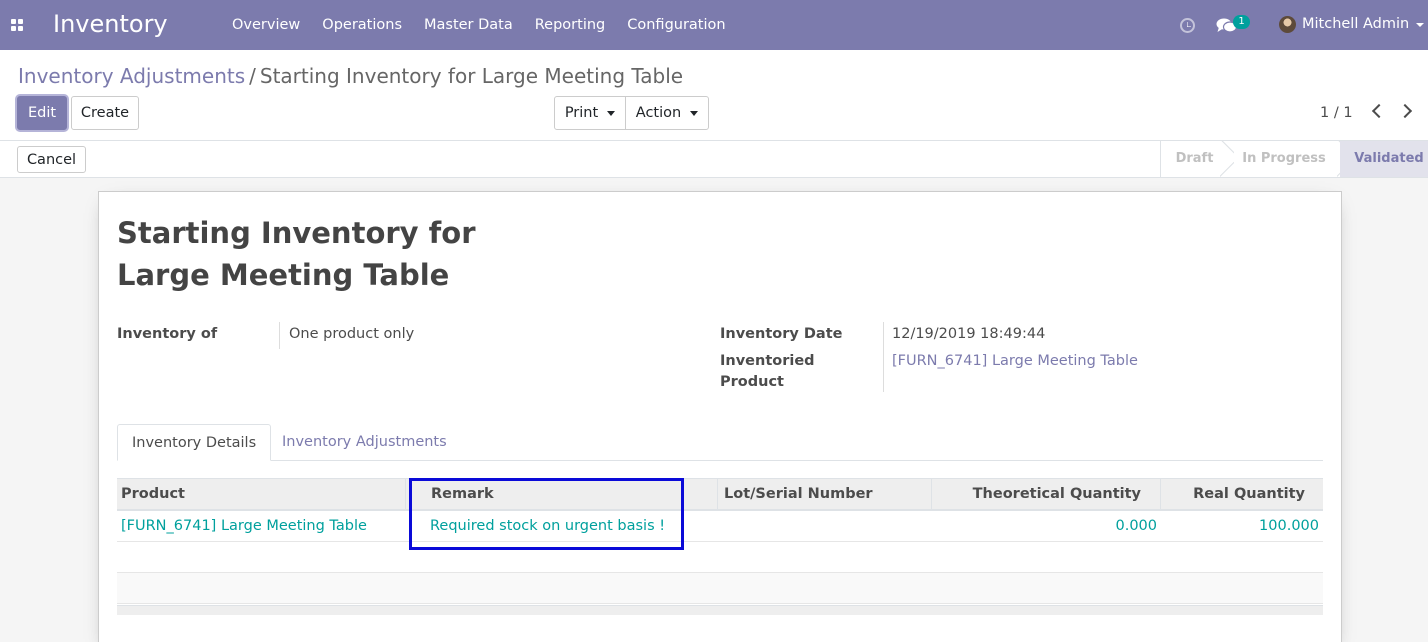 Image resolution: width=1428 pixels, height=642 pixels. I want to click on app-title: Inventory, so click(110, 24).